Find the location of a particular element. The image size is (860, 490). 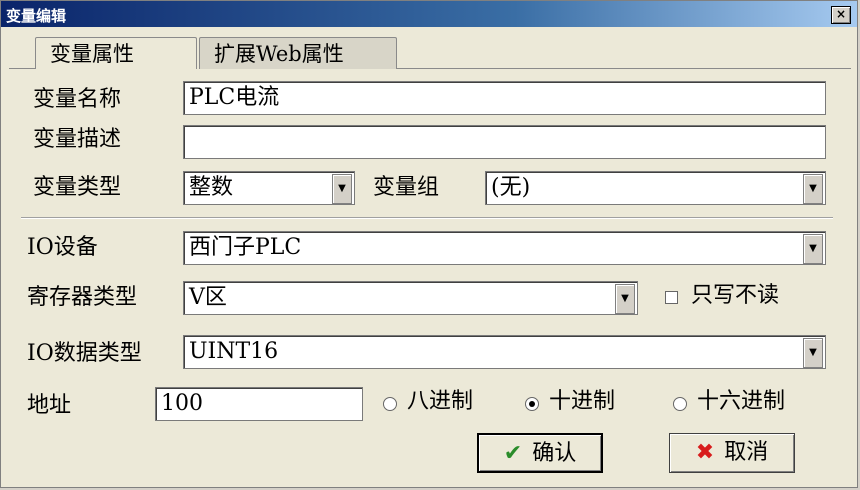

tab-label: 变量属性 is located at coordinates (92, 54).